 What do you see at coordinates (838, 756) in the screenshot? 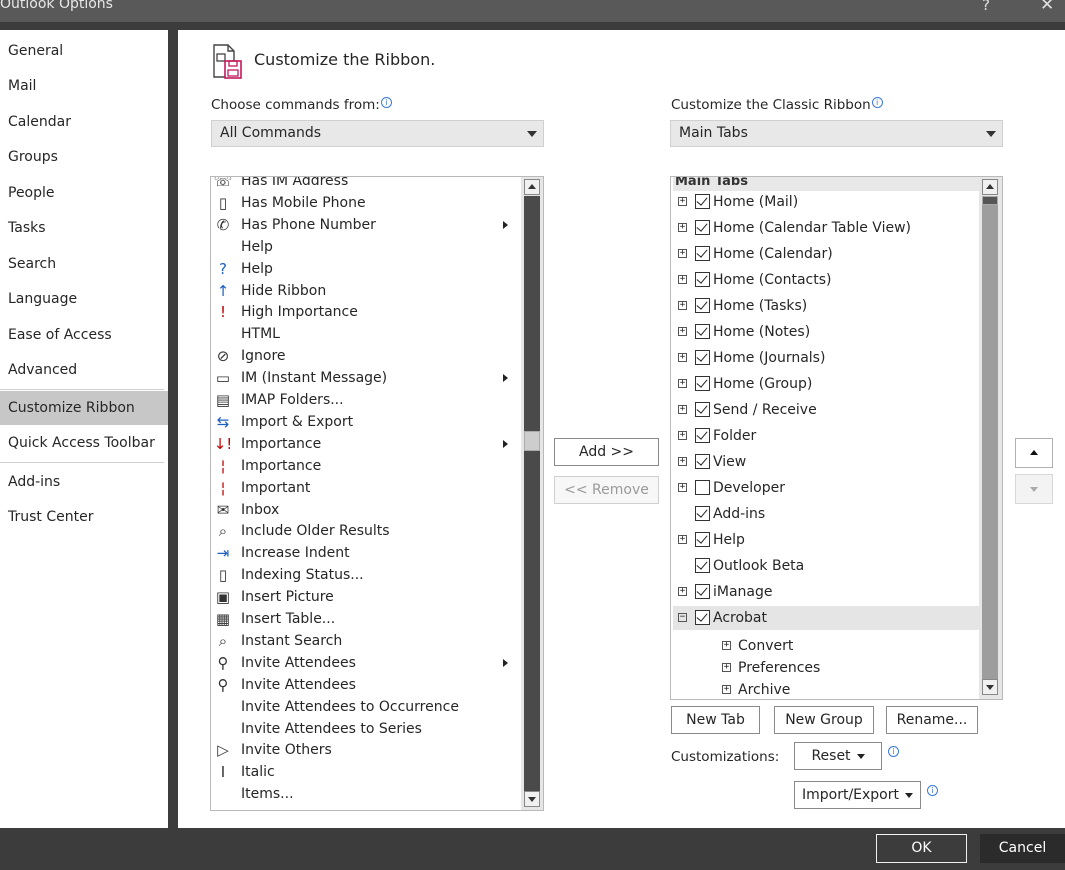
I see `reset-button: Reset` at bounding box center [838, 756].